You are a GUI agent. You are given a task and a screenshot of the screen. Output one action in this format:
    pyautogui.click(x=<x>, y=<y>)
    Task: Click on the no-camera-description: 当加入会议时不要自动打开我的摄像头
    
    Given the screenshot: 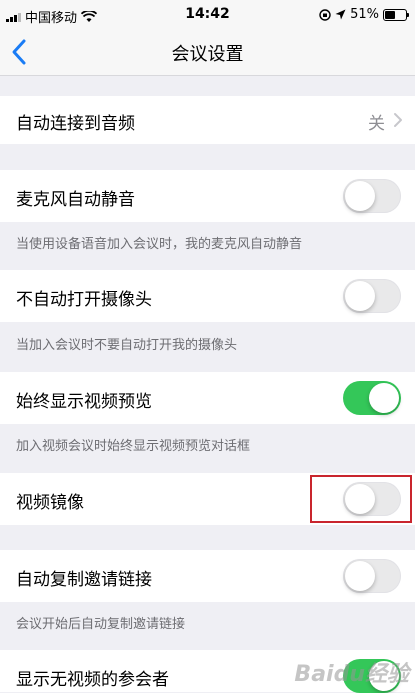 What is the action you would take?
    pyautogui.click(x=127, y=345)
    